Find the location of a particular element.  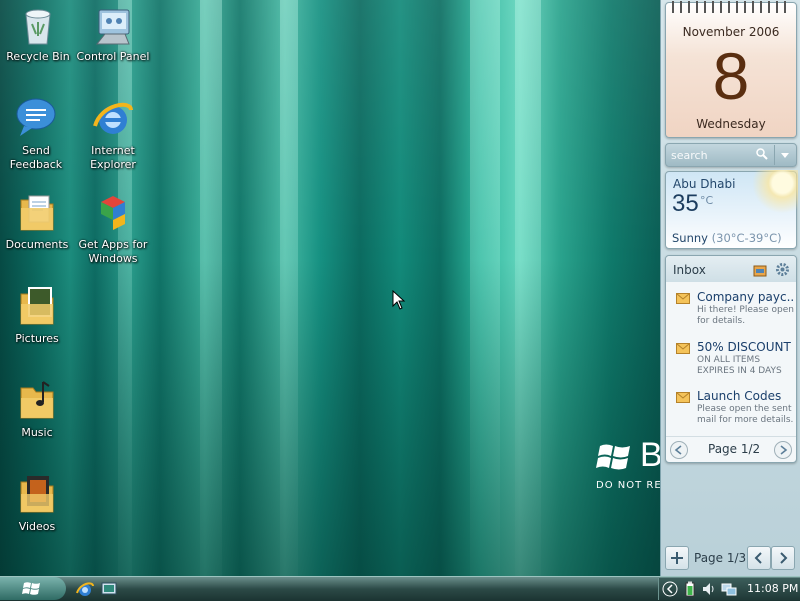

system-tray: 11:08 PM is located at coordinates (729, 589).